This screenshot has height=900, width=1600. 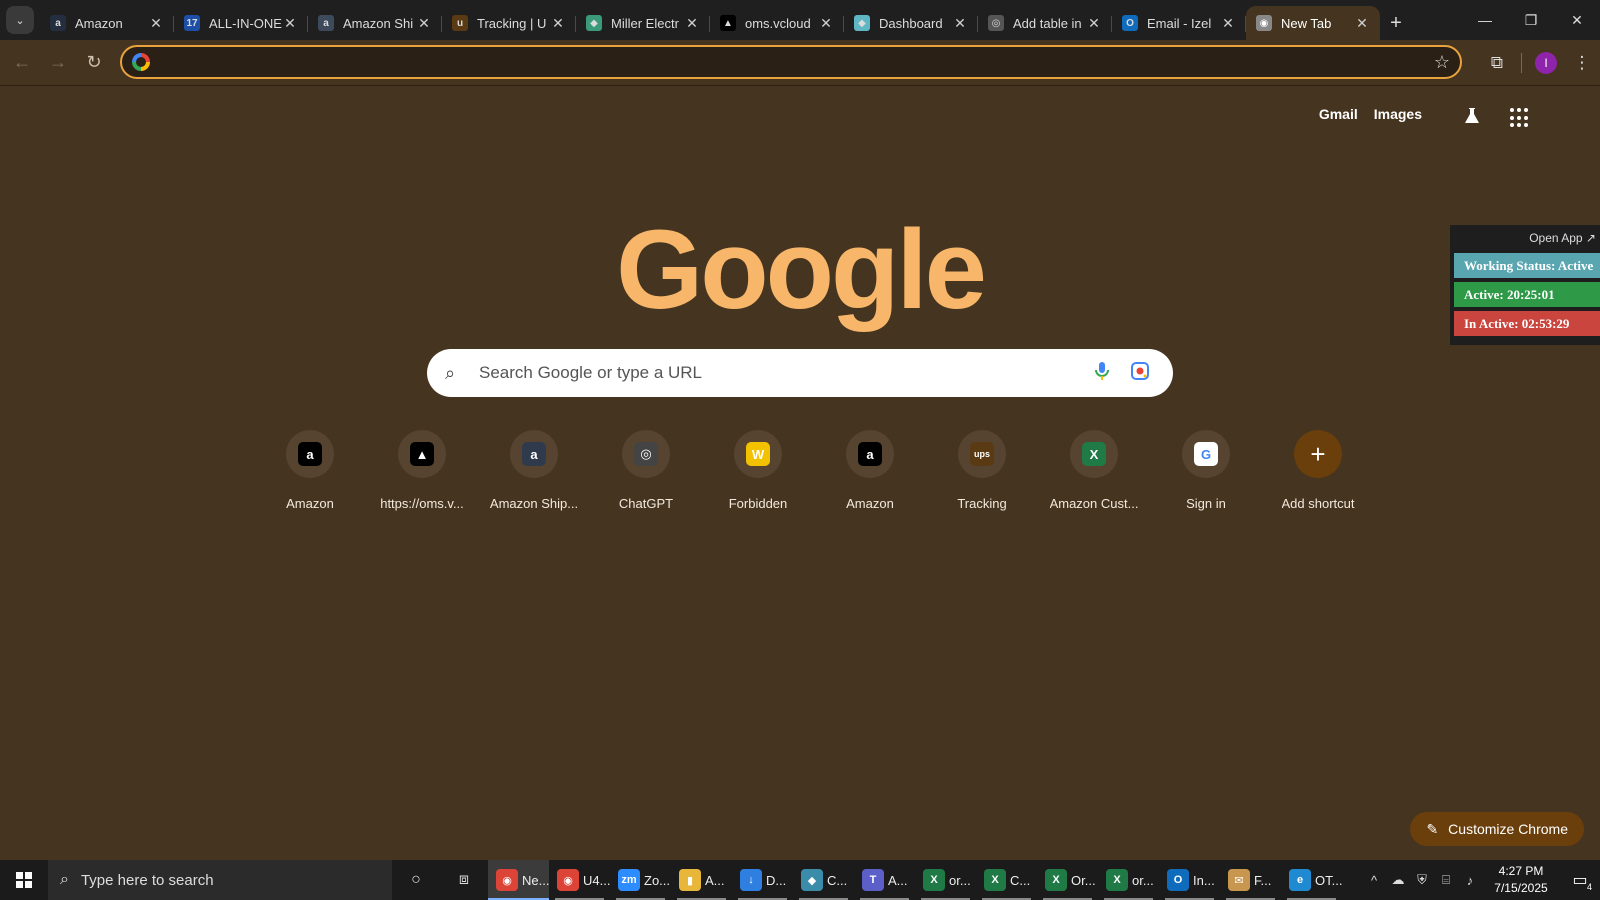 What do you see at coordinates (646, 470) in the screenshot?
I see `shortcut-tile: ◎ ChatGPT` at bounding box center [646, 470].